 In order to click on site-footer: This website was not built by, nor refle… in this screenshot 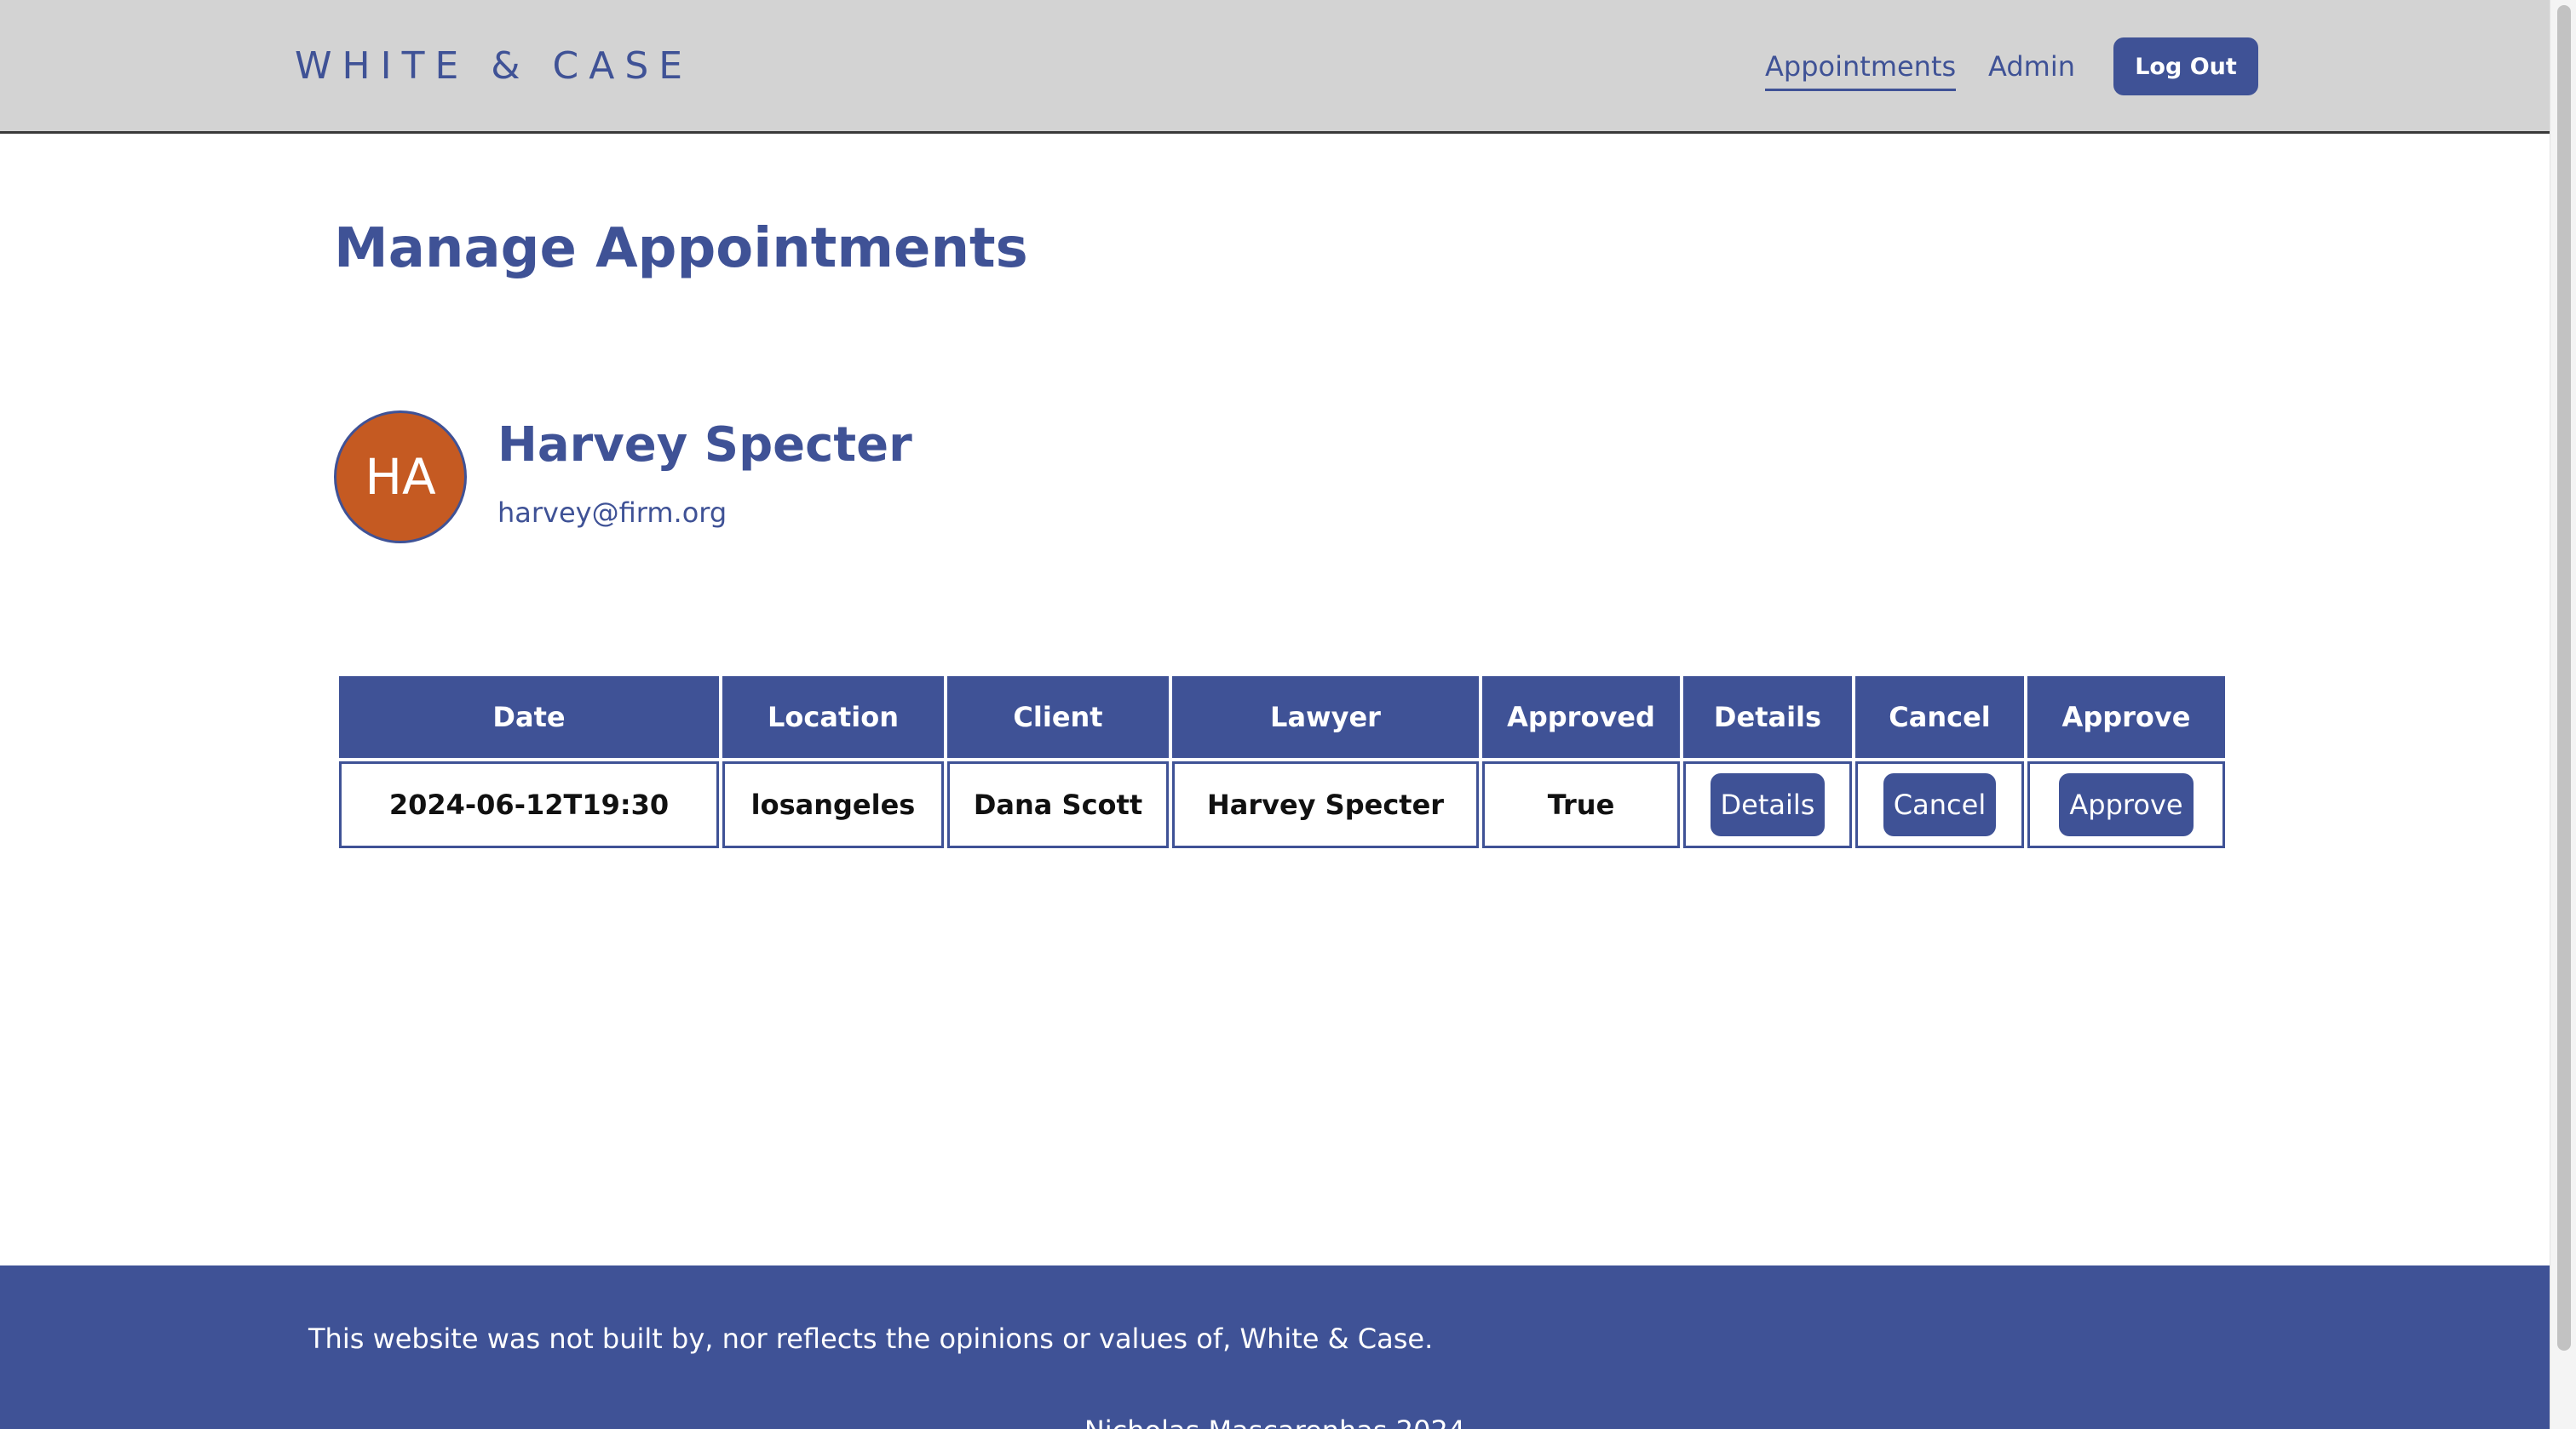, I will do `click(1275, 1347)`.